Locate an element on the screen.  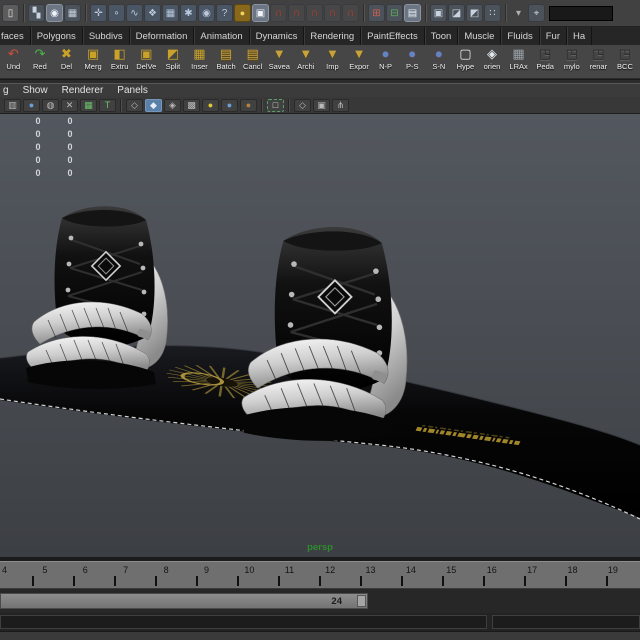
shelf-button-archive: ▼ Archi is located at coordinates (306, 58).